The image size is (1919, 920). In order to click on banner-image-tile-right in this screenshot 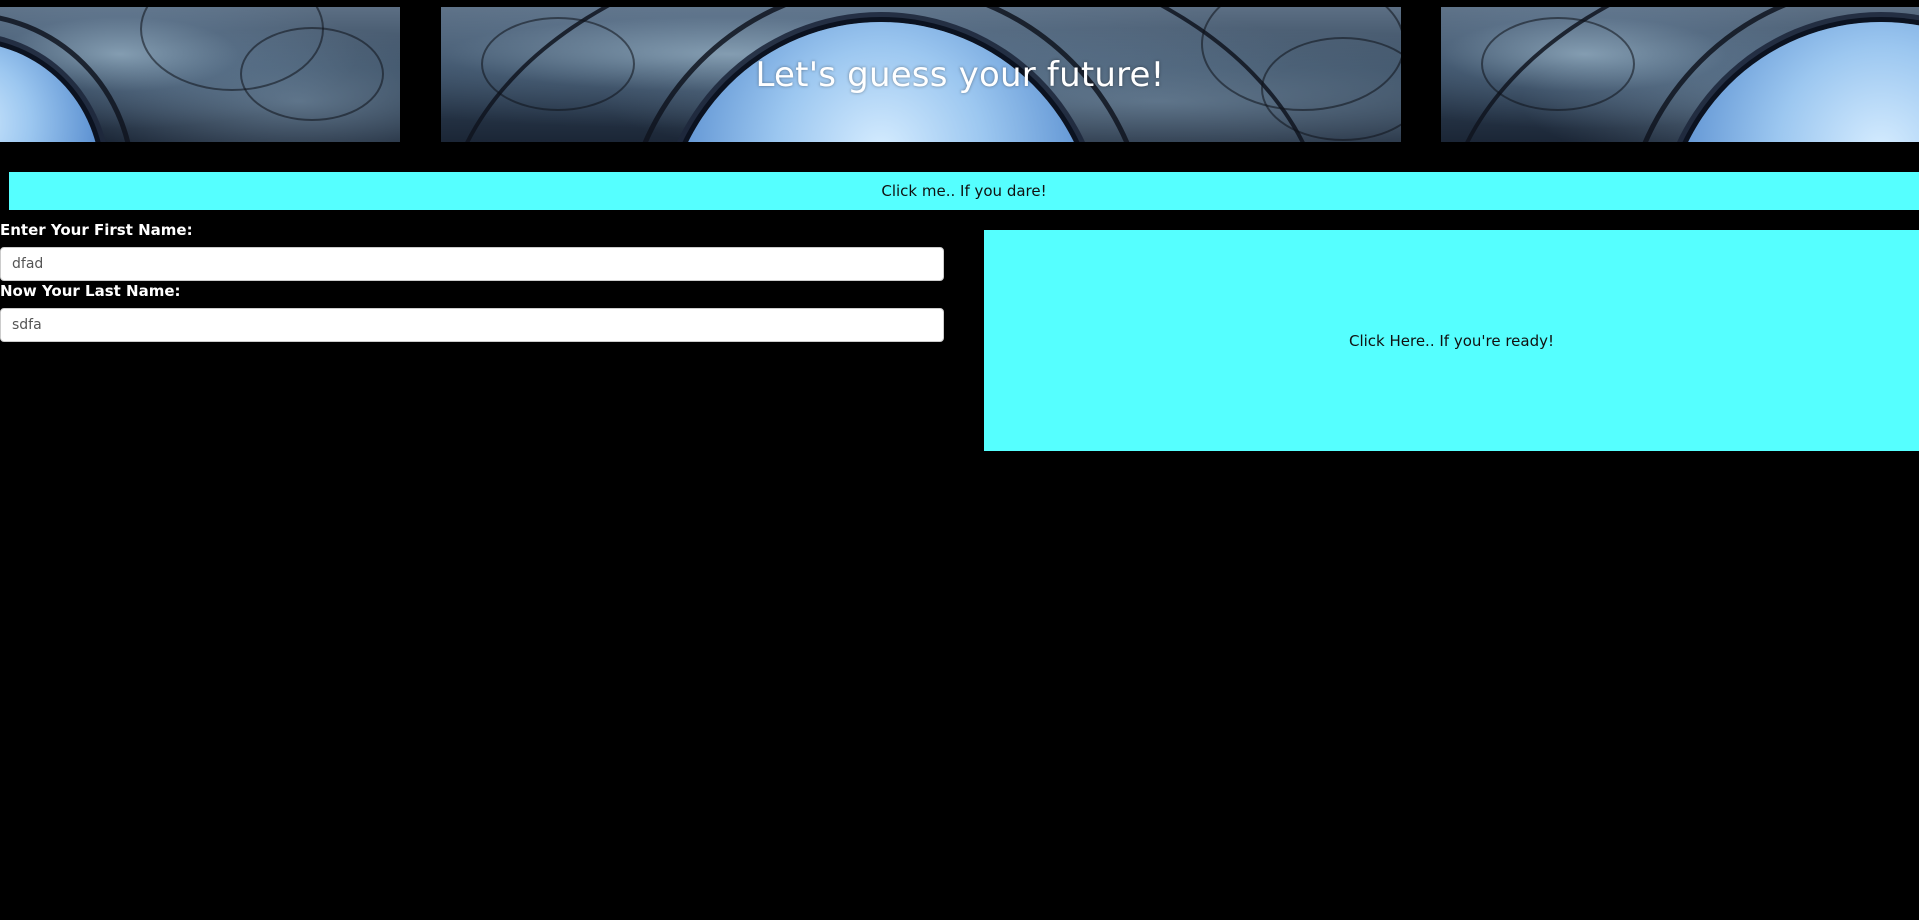, I will do `click(1680, 74)`.